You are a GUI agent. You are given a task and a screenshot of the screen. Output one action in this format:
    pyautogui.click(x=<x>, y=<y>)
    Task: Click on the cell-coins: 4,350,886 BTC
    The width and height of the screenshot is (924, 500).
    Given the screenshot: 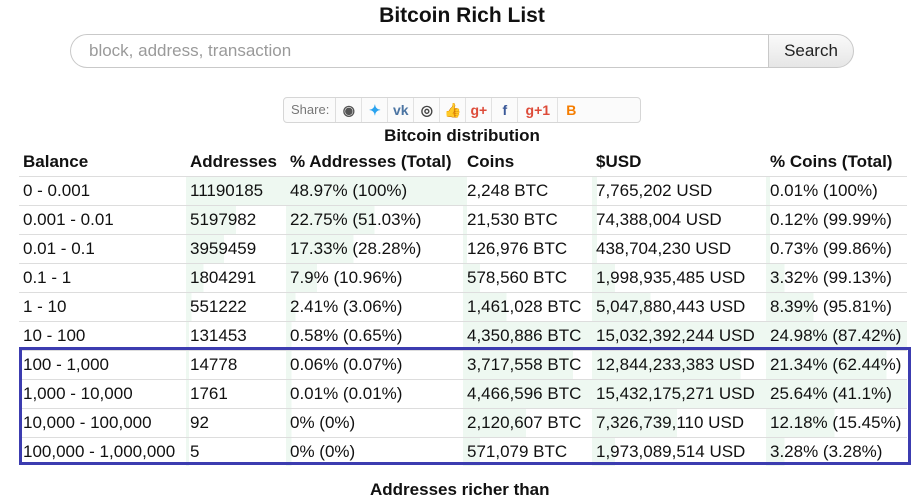 What is the action you would take?
    pyautogui.click(x=527, y=336)
    